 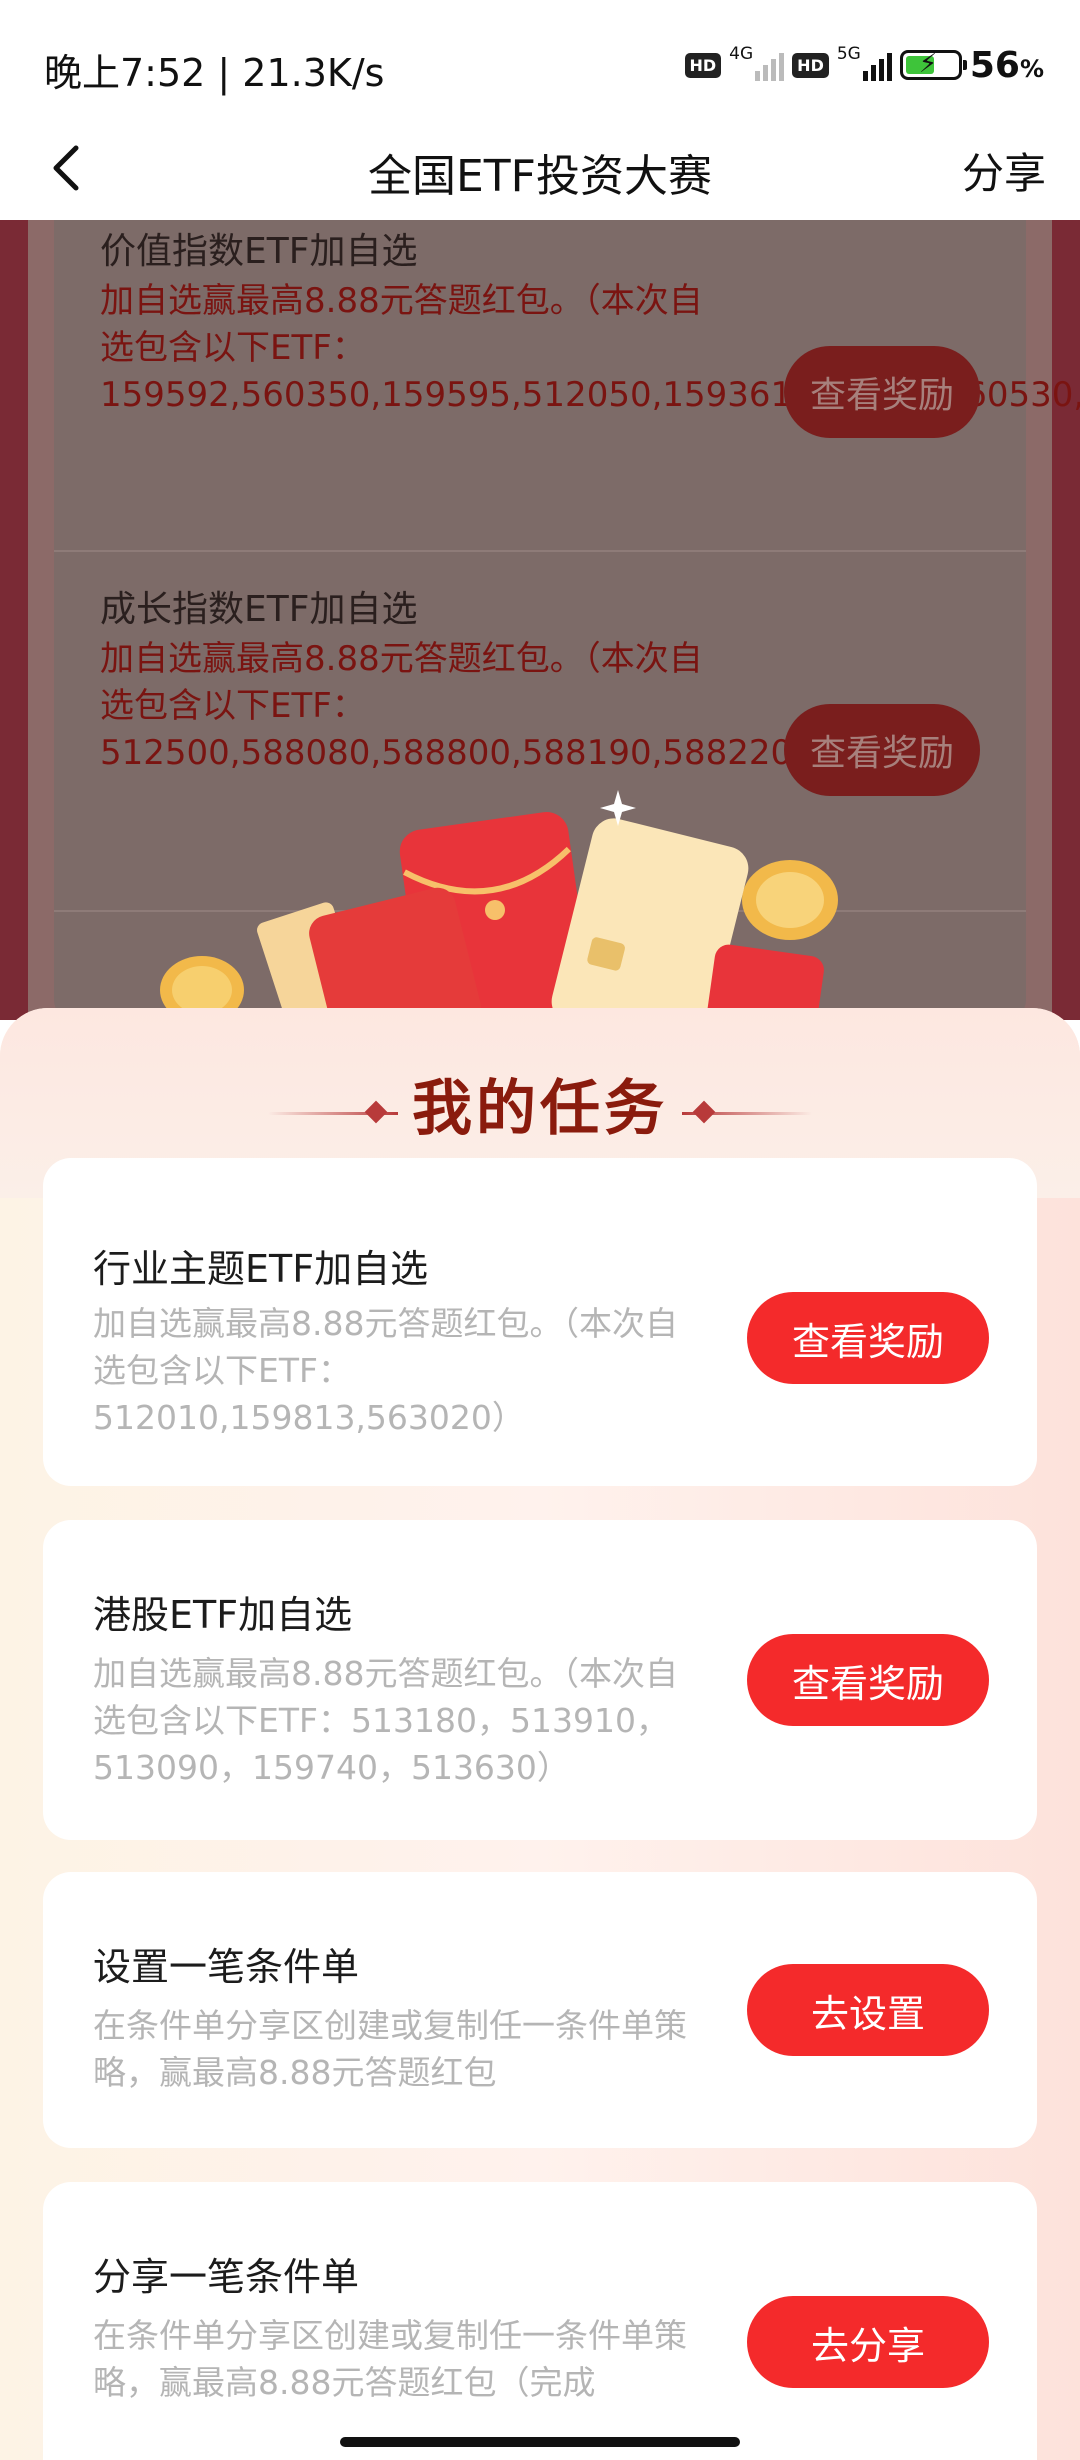 I want to click on task-title: 设置一笔条件单, so click(x=226, y=1967).